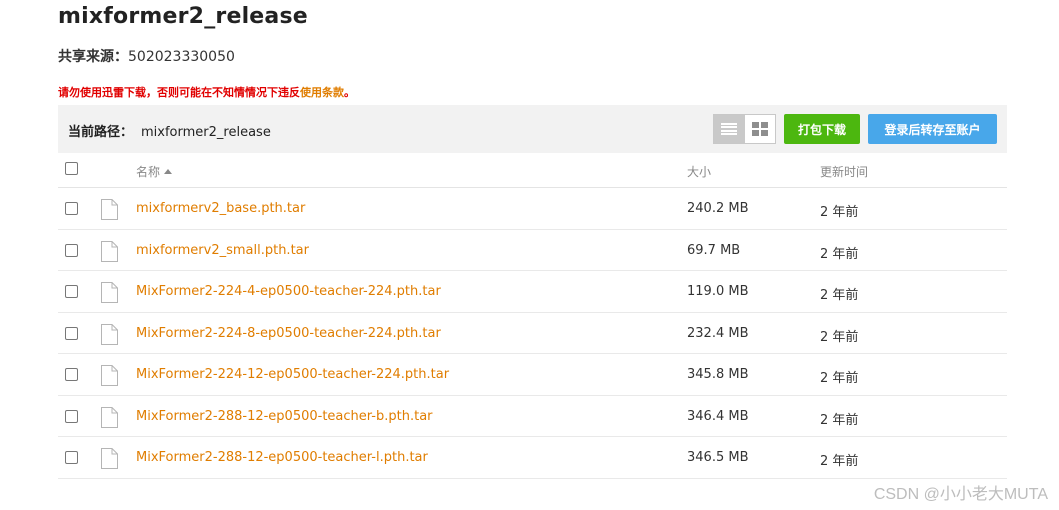 The image size is (1059, 510). I want to click on list-icon, so click(729, 129).